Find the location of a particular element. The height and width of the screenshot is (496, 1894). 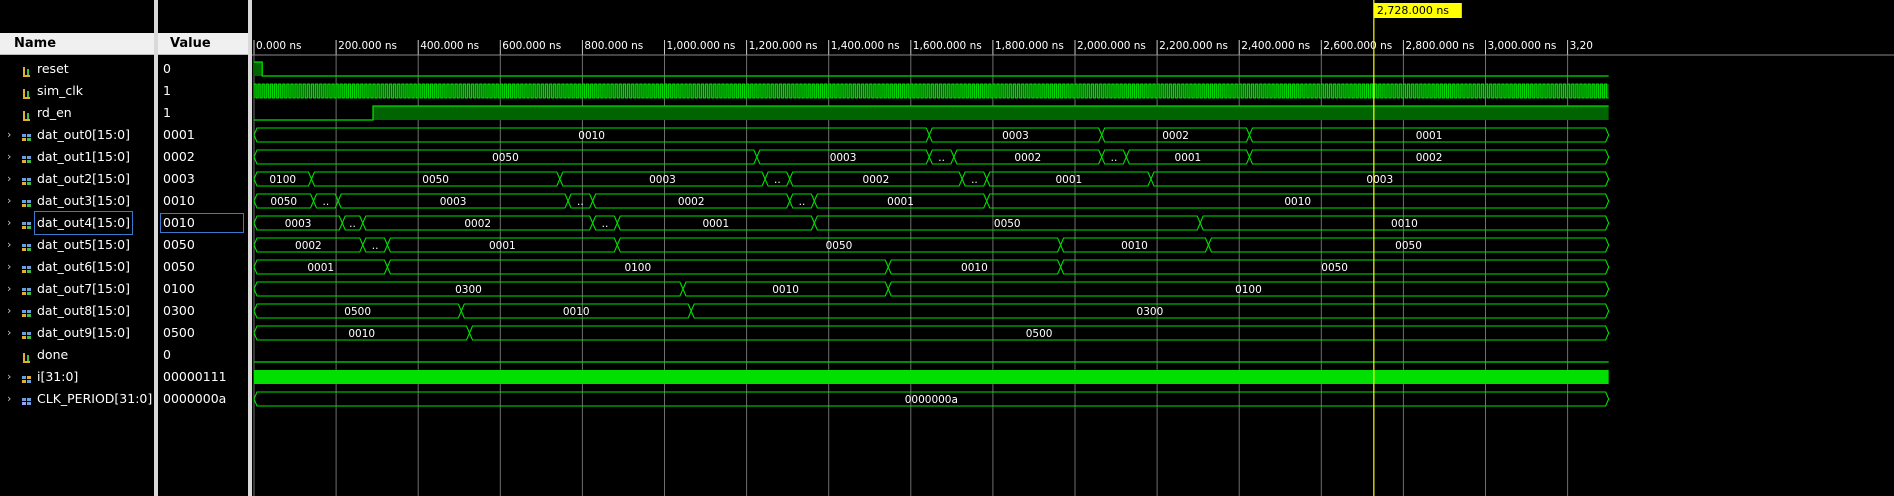

bus-value-label: 0500 is located at coordinates (357, 312).